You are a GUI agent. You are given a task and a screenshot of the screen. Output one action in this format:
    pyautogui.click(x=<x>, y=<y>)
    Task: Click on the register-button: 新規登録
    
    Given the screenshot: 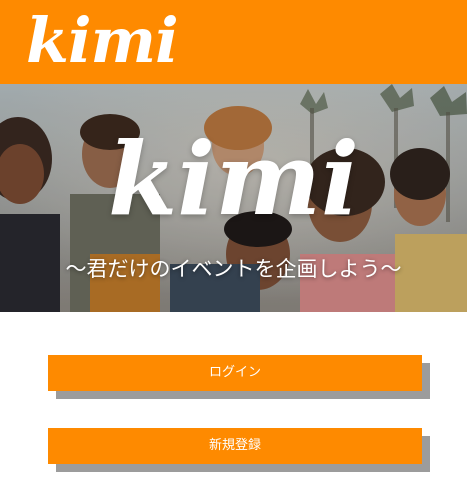 What is the action you would take?
    pyautogui.click(x=235, y=446)
    